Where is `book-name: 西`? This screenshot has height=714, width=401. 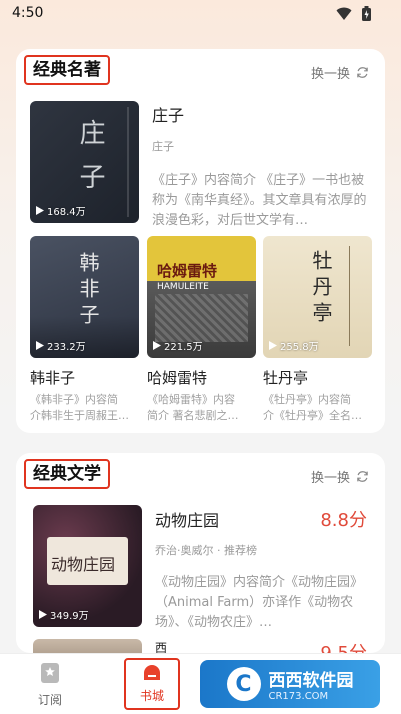
book-name: 西 is located at coordinates (161, 646).